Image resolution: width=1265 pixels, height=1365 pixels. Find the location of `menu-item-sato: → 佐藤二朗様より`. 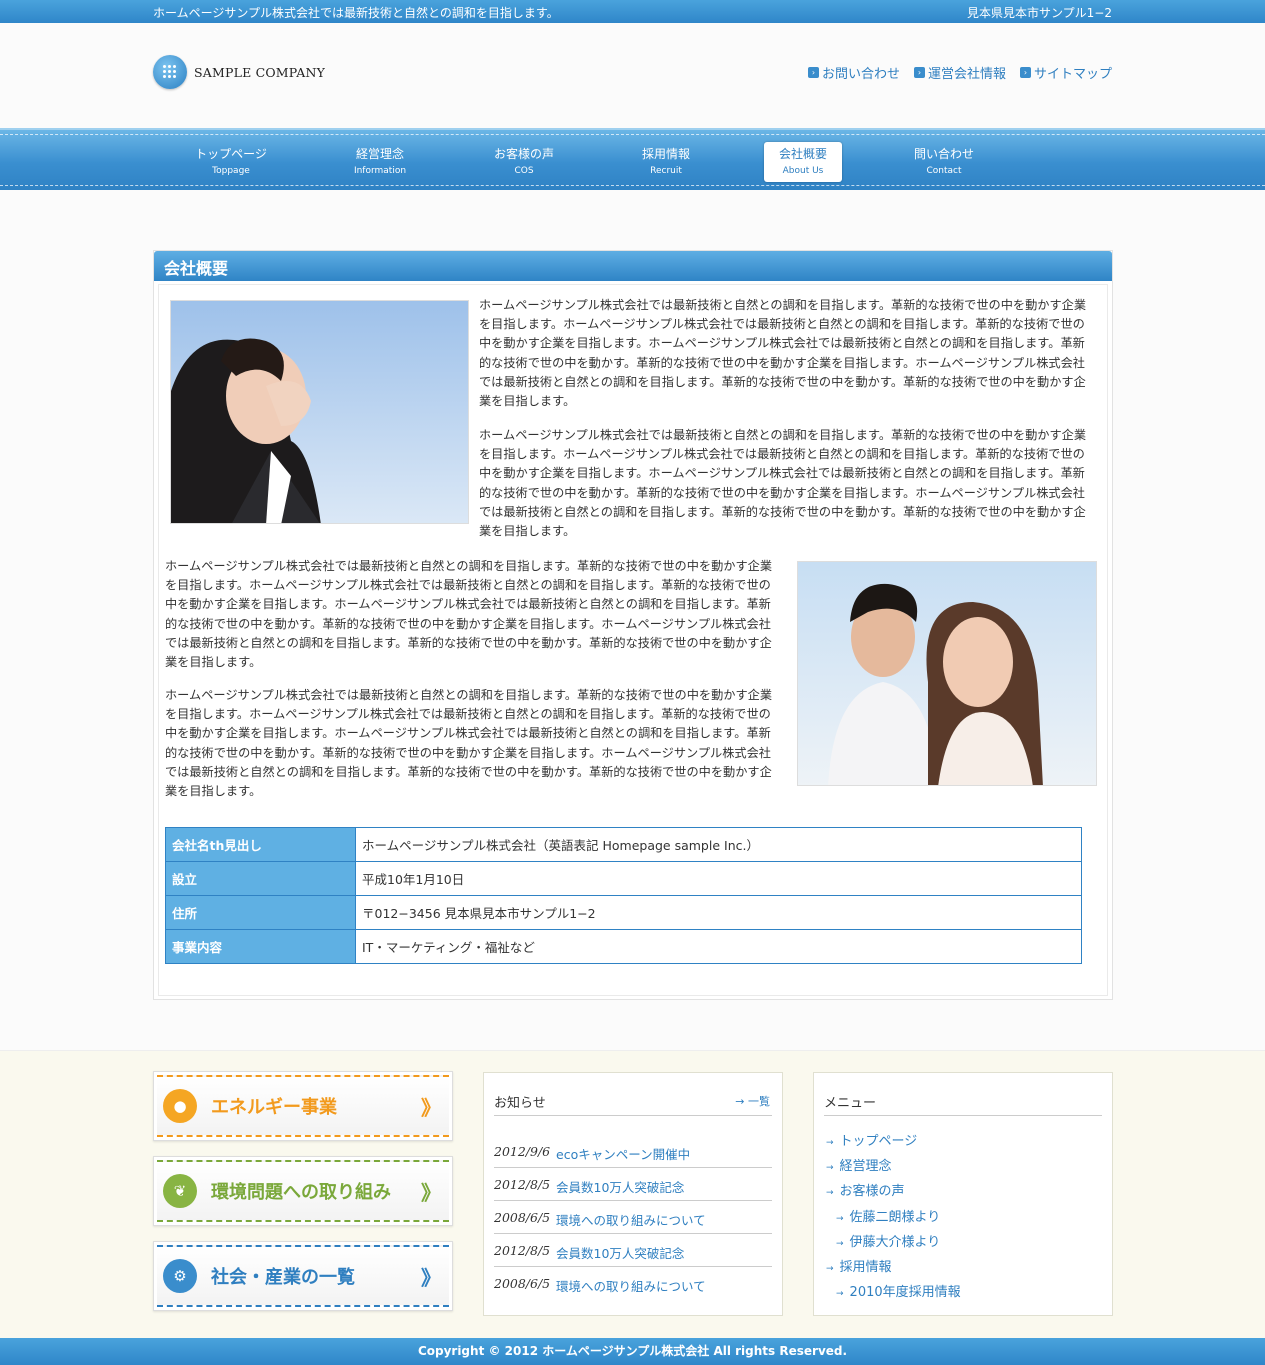

menu-item-sato: → 佐藤二朗様より is located at coordinates (888, 1215).